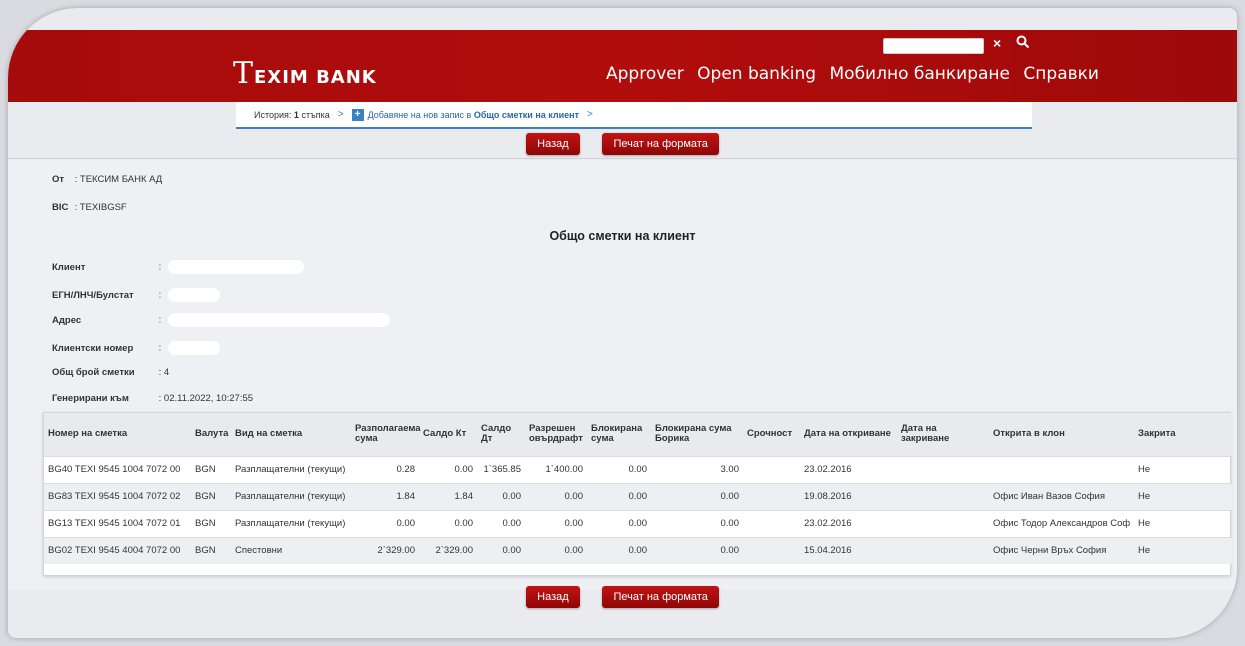  Describe the element at coordinates (943, 434) in the screenshot. I see `col-header-close-date: Дата на закриване` at that location.